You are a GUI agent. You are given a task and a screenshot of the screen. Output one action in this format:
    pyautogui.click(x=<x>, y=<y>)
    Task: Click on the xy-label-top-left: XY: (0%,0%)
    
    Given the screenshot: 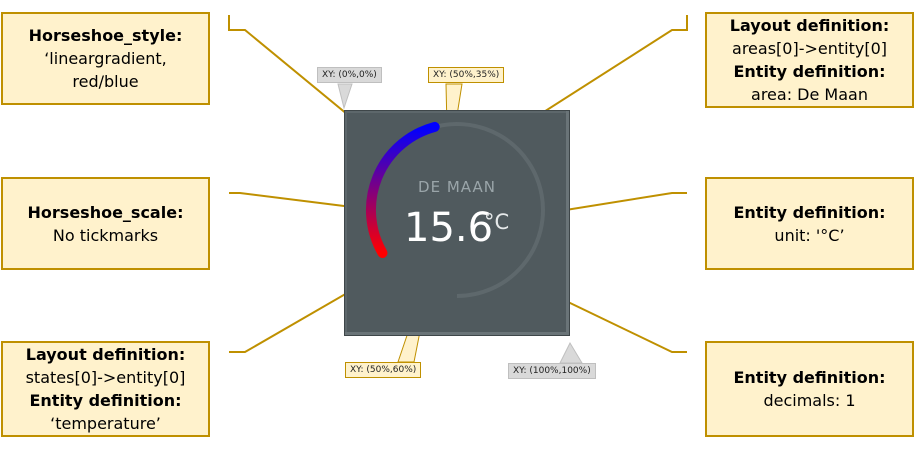 What is the action you would take?
    pyautogui.click(x=349, y=75)
    